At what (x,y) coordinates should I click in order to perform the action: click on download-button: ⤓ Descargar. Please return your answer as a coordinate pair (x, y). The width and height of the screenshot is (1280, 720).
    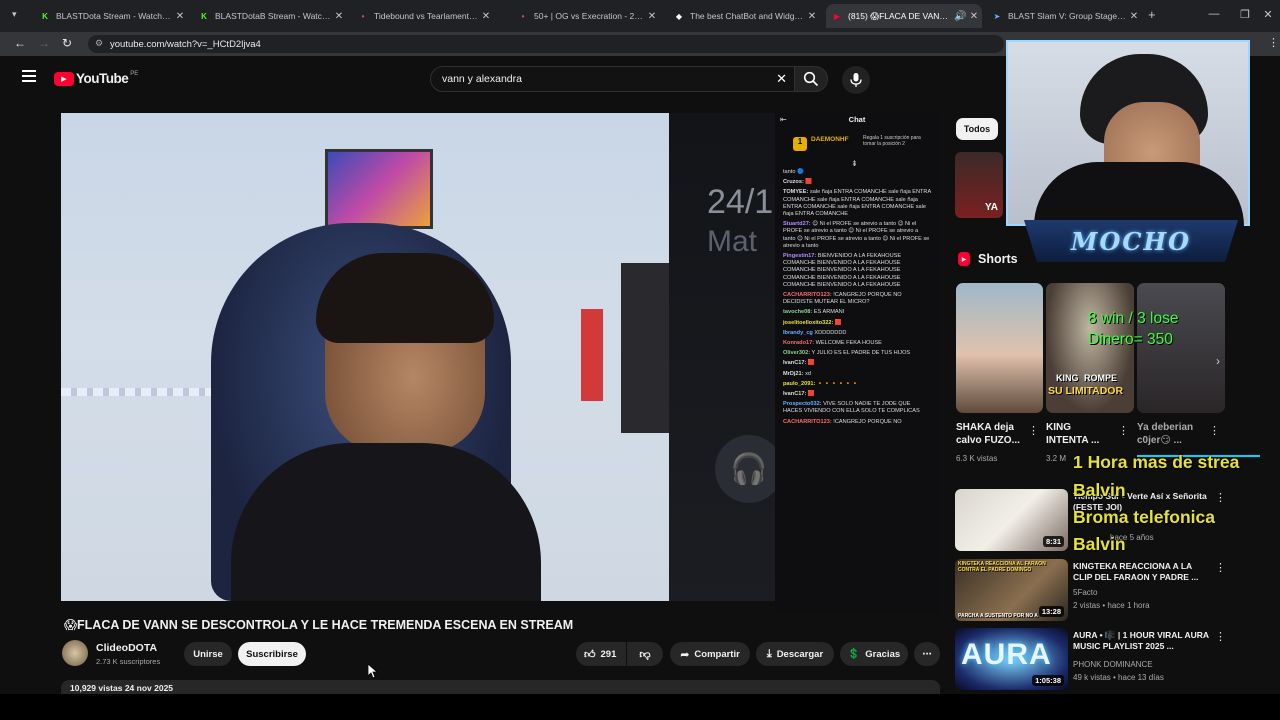
    Looking at the image, I should click on (795, 654).